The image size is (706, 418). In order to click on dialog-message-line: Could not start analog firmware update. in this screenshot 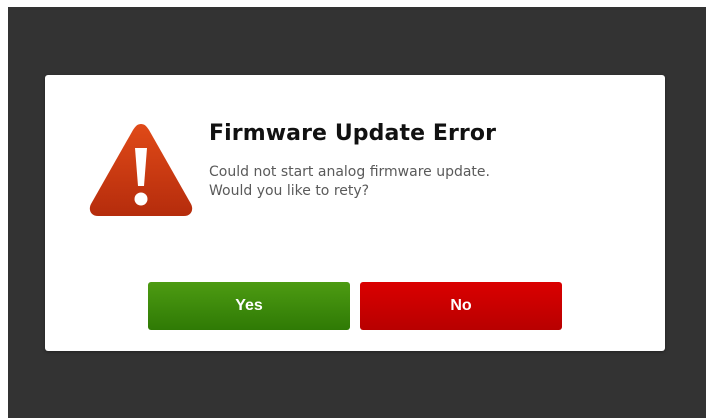, I will do `click(349, 172)`.